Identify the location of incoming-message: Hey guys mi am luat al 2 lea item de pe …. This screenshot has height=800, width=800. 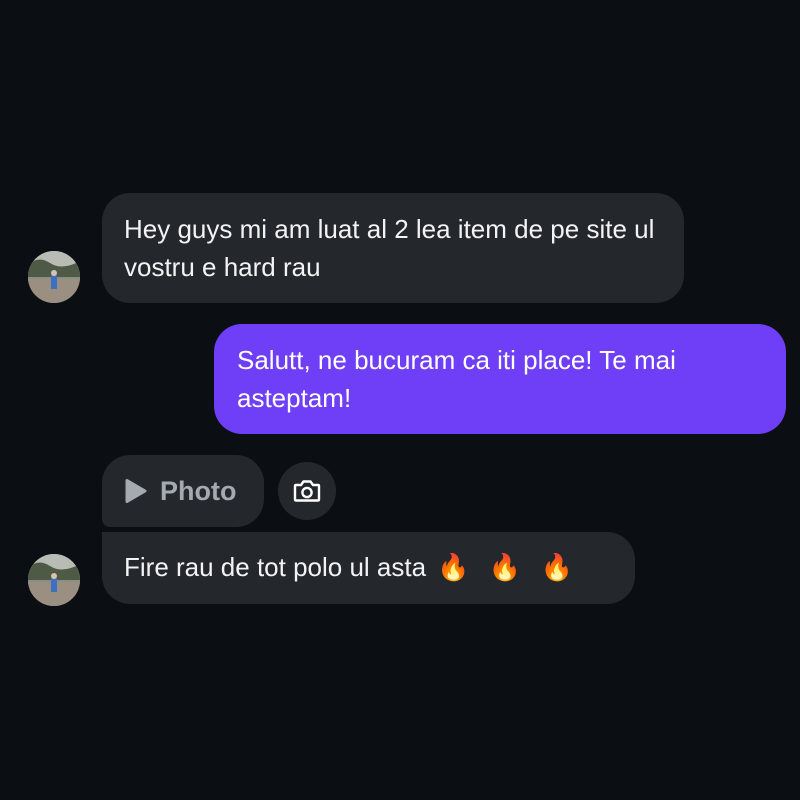
(393, 248).